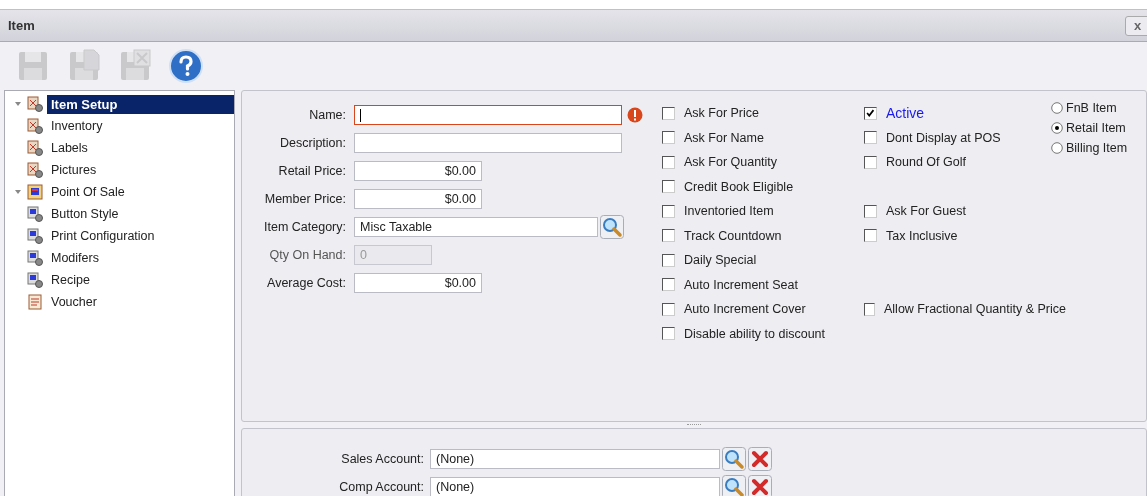 The height and width of the screenshot is (496, 1147). I want to click on field-label: Item Category:, so click(304, 227).